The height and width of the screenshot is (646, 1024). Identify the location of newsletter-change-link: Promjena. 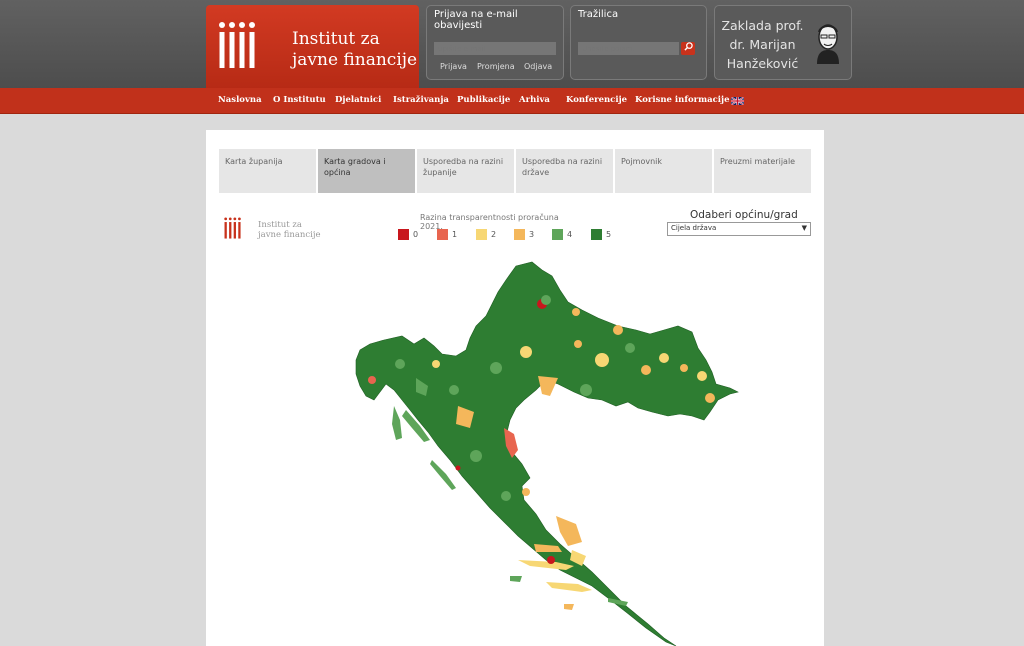
(496, 66).